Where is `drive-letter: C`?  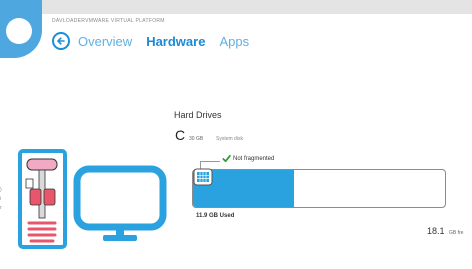
drive-letter: C is located at coordinates (180, 135).